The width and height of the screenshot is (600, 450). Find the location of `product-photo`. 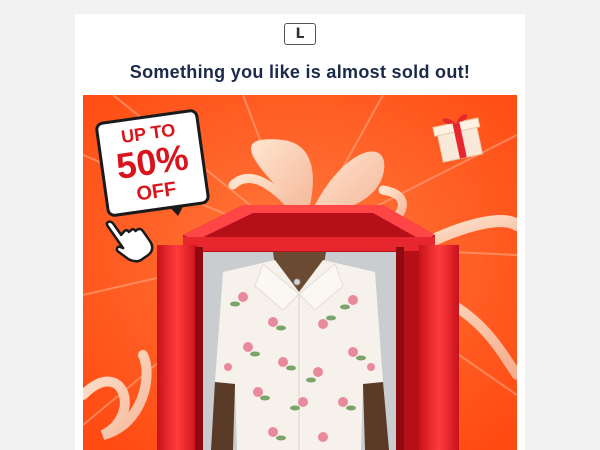

product-photo is located at coordinates (299, 351).